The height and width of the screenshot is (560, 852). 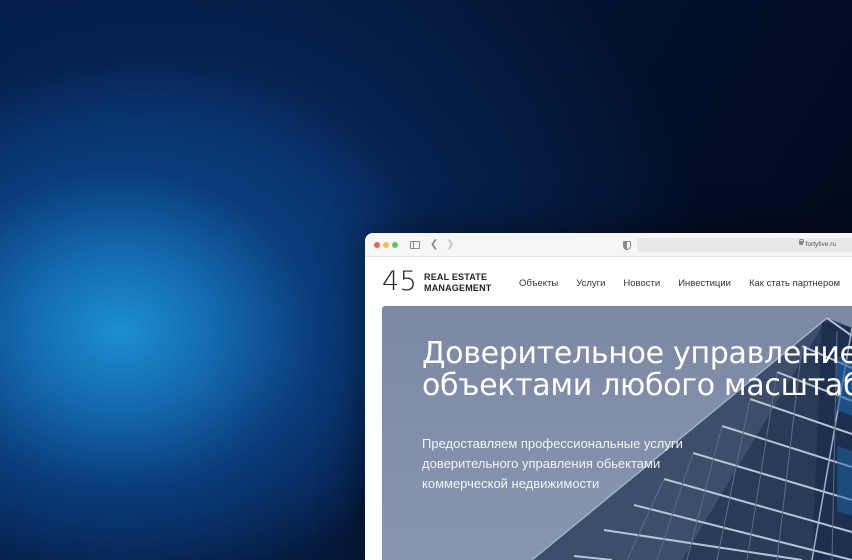 I want to click on nav-item-objects: Объекты, so click(x=538, y=283).